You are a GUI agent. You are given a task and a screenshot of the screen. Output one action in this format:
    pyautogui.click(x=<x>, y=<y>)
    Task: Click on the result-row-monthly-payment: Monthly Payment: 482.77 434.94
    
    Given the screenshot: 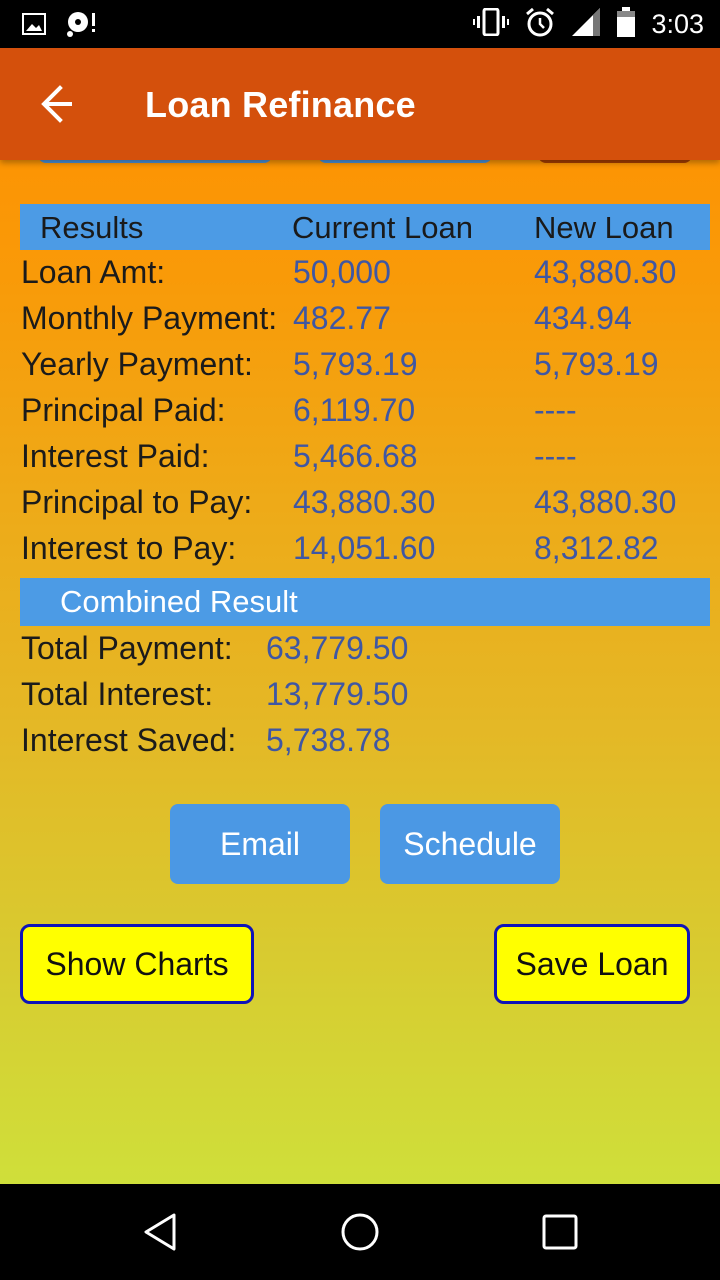 What is the action you would take?
    pyautogui.click(x=360, y=323)
    